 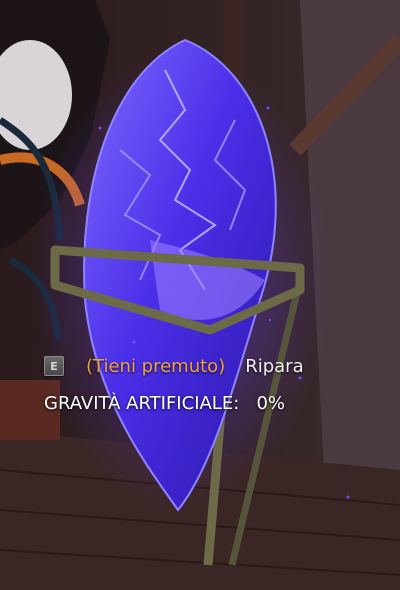 I want to click on hold-instruction: (Tieni premuto), so click(x=156, y=366).